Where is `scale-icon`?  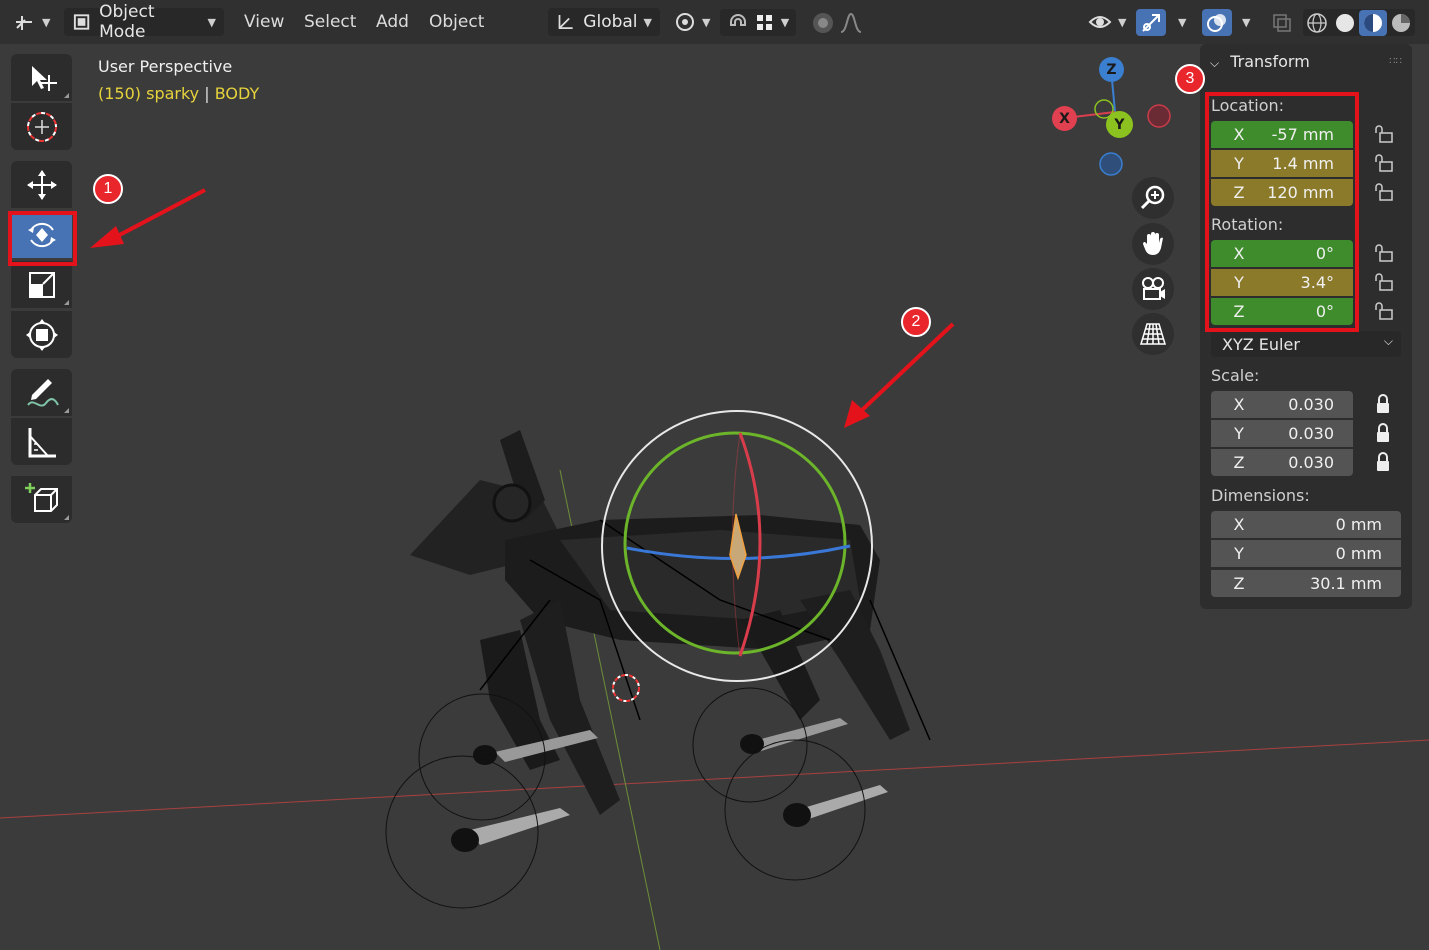 scale-icon is located at coordinates (41, 284).